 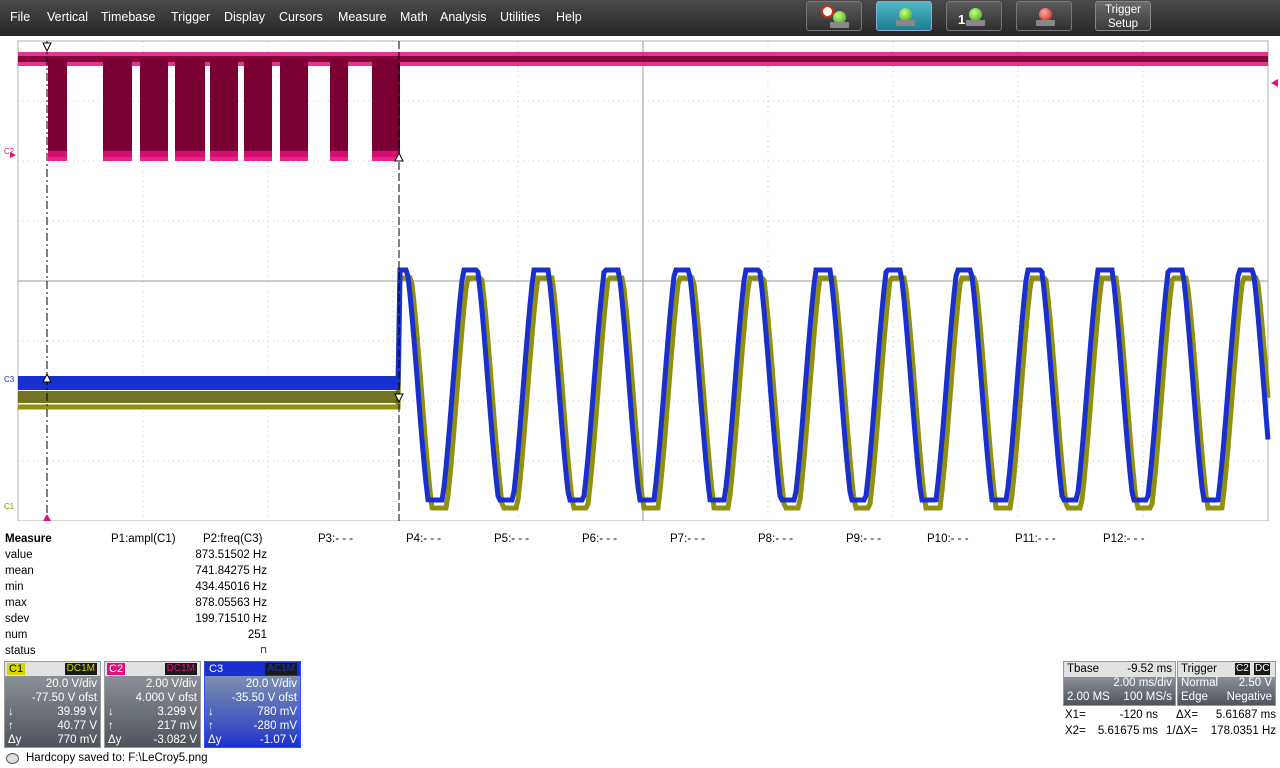 I want to click on c1-coupling: DC1M, so click(x=80, y=669).